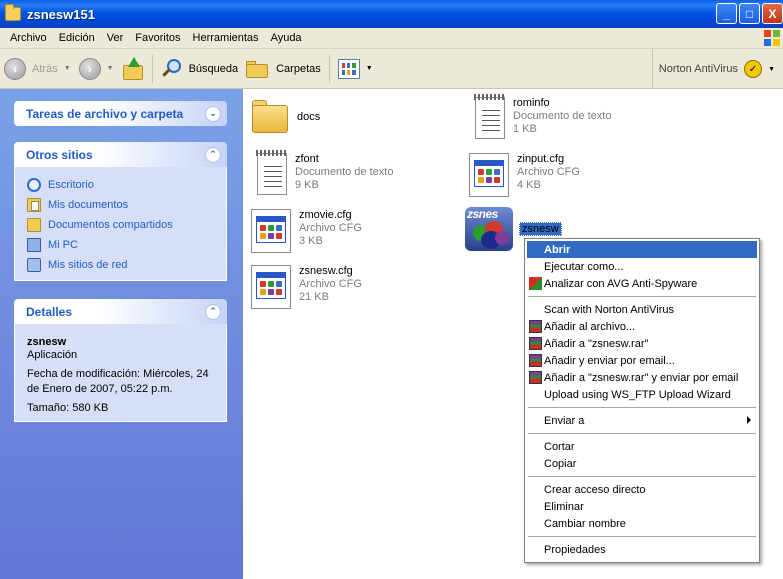 Image resolution: width=783 pixels, height=579 pixels. I want to click on norton-antivirus-toolbar: Norton AntiVirus ✓ ▼, so click(713, 69).